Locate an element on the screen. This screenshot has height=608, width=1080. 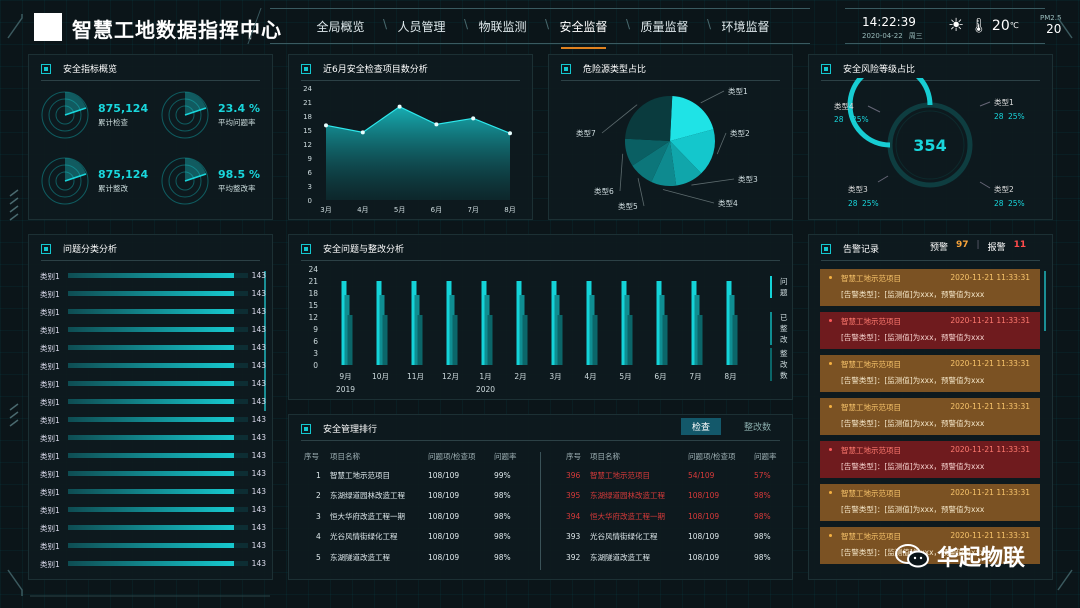
kpi-value: 875,124 is located at coordinates (123, 174).